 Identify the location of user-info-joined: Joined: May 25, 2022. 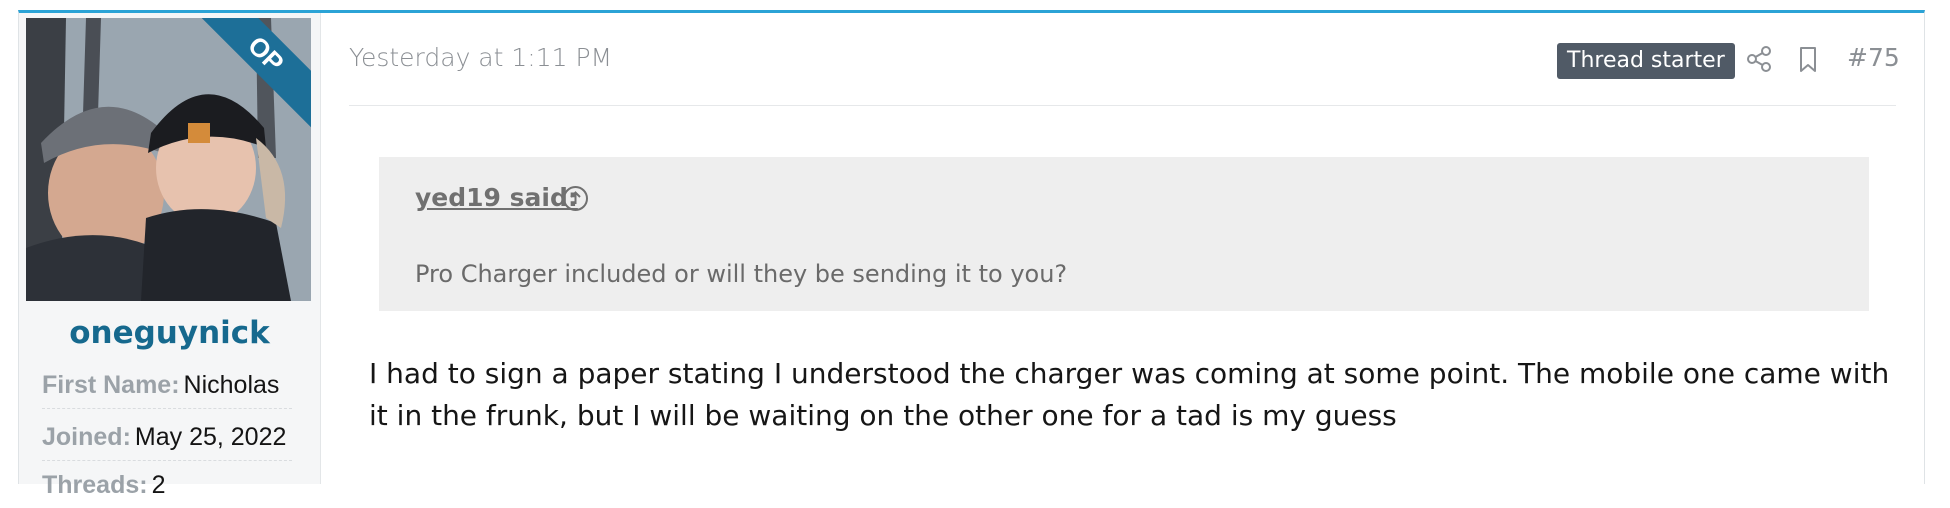
(167, 442).